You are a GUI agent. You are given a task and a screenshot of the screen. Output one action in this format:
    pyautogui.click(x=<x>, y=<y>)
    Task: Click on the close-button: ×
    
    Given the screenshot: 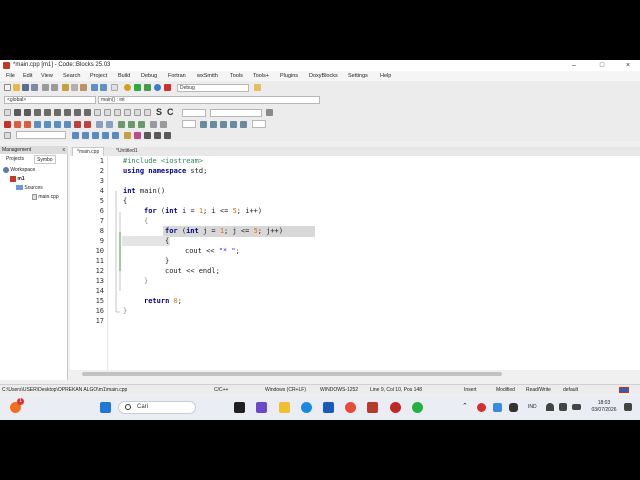 What is the action you would take?
    pyautogui.click(x=628, y=65)
    